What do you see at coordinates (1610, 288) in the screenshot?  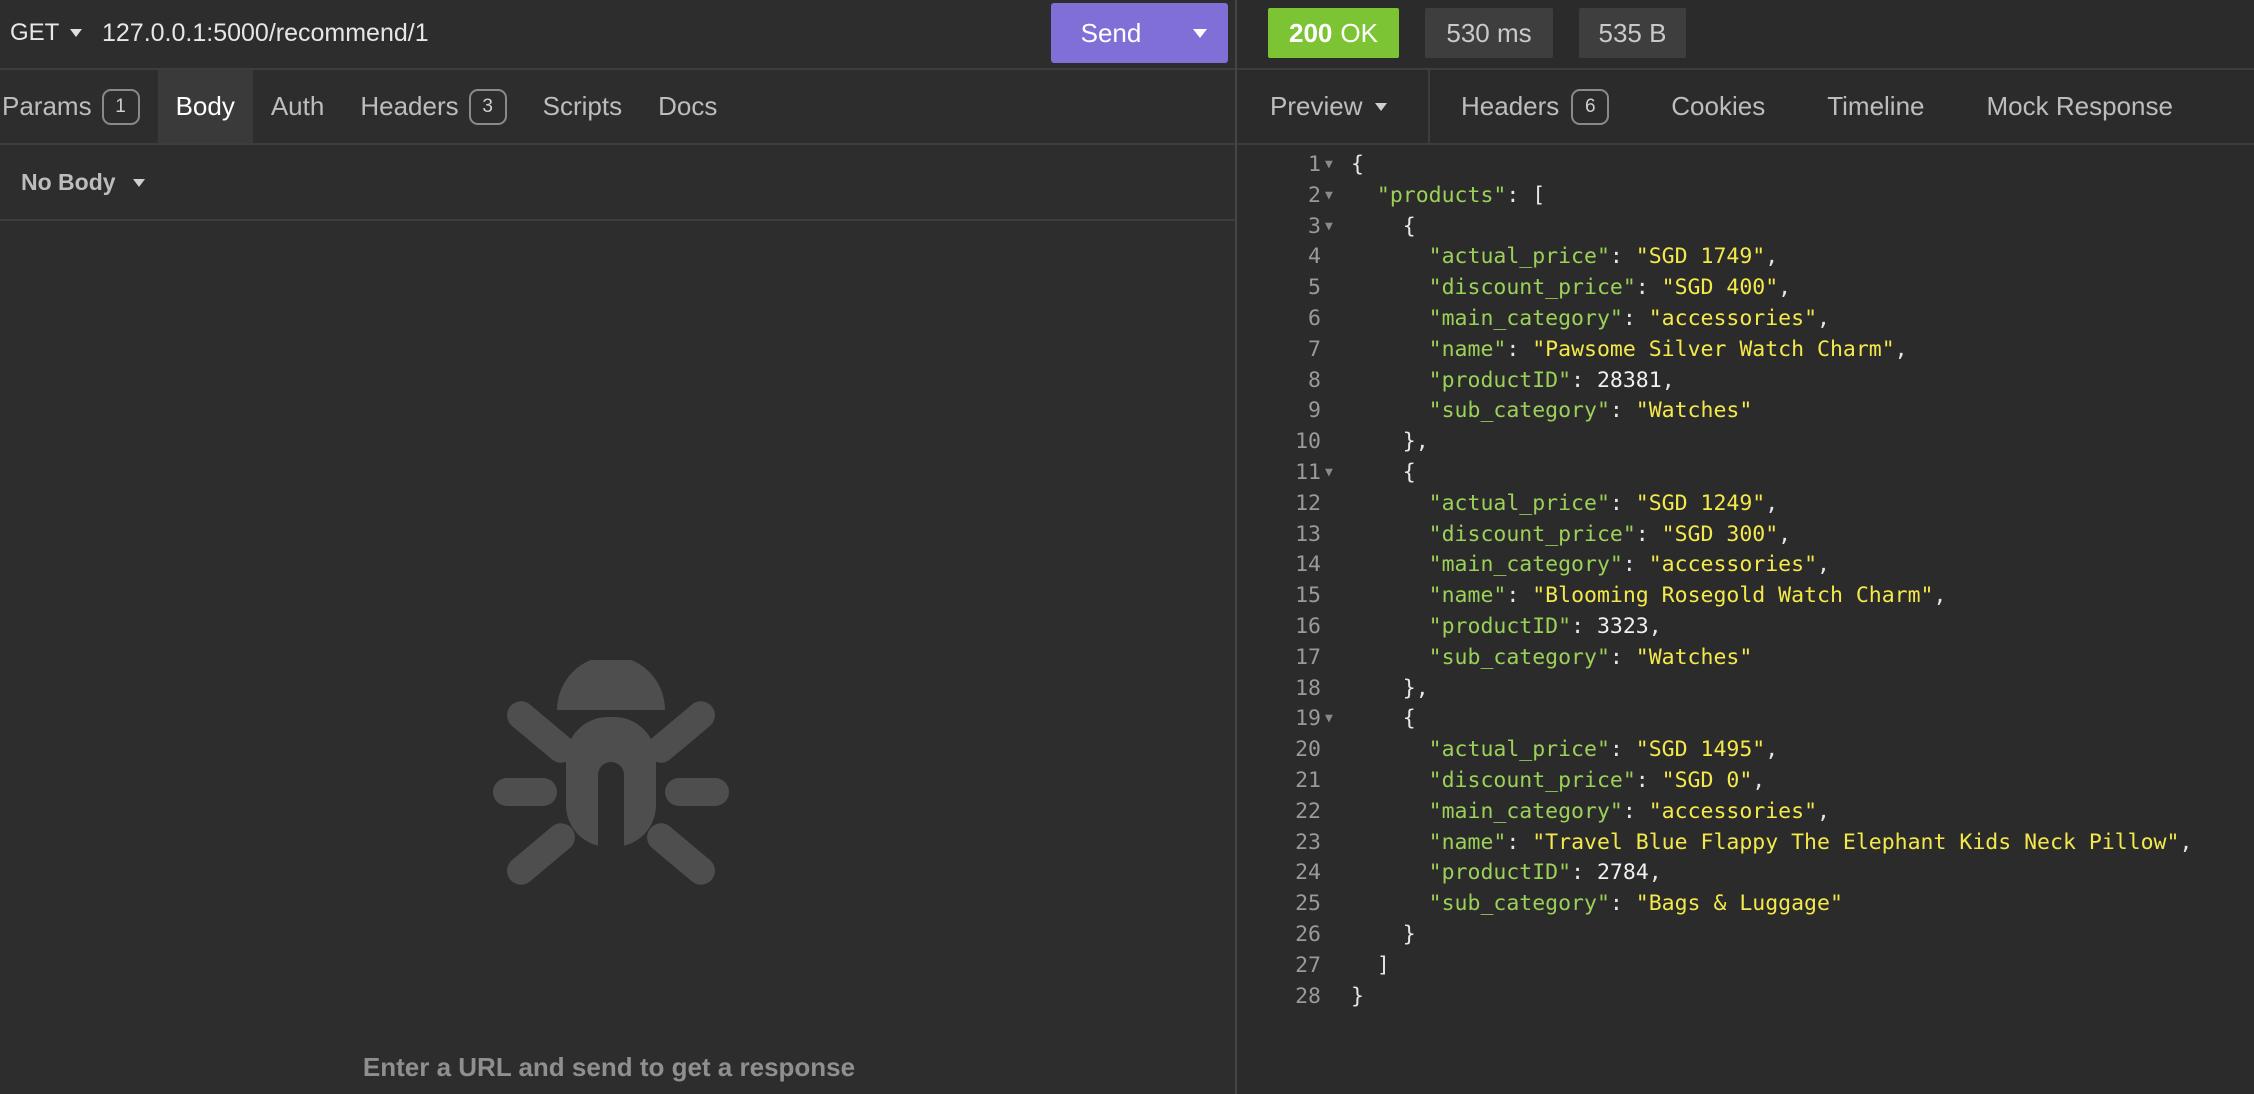 I see `code-text: "discount_price": "SGD 400",` at bounding box center [1610, 288].